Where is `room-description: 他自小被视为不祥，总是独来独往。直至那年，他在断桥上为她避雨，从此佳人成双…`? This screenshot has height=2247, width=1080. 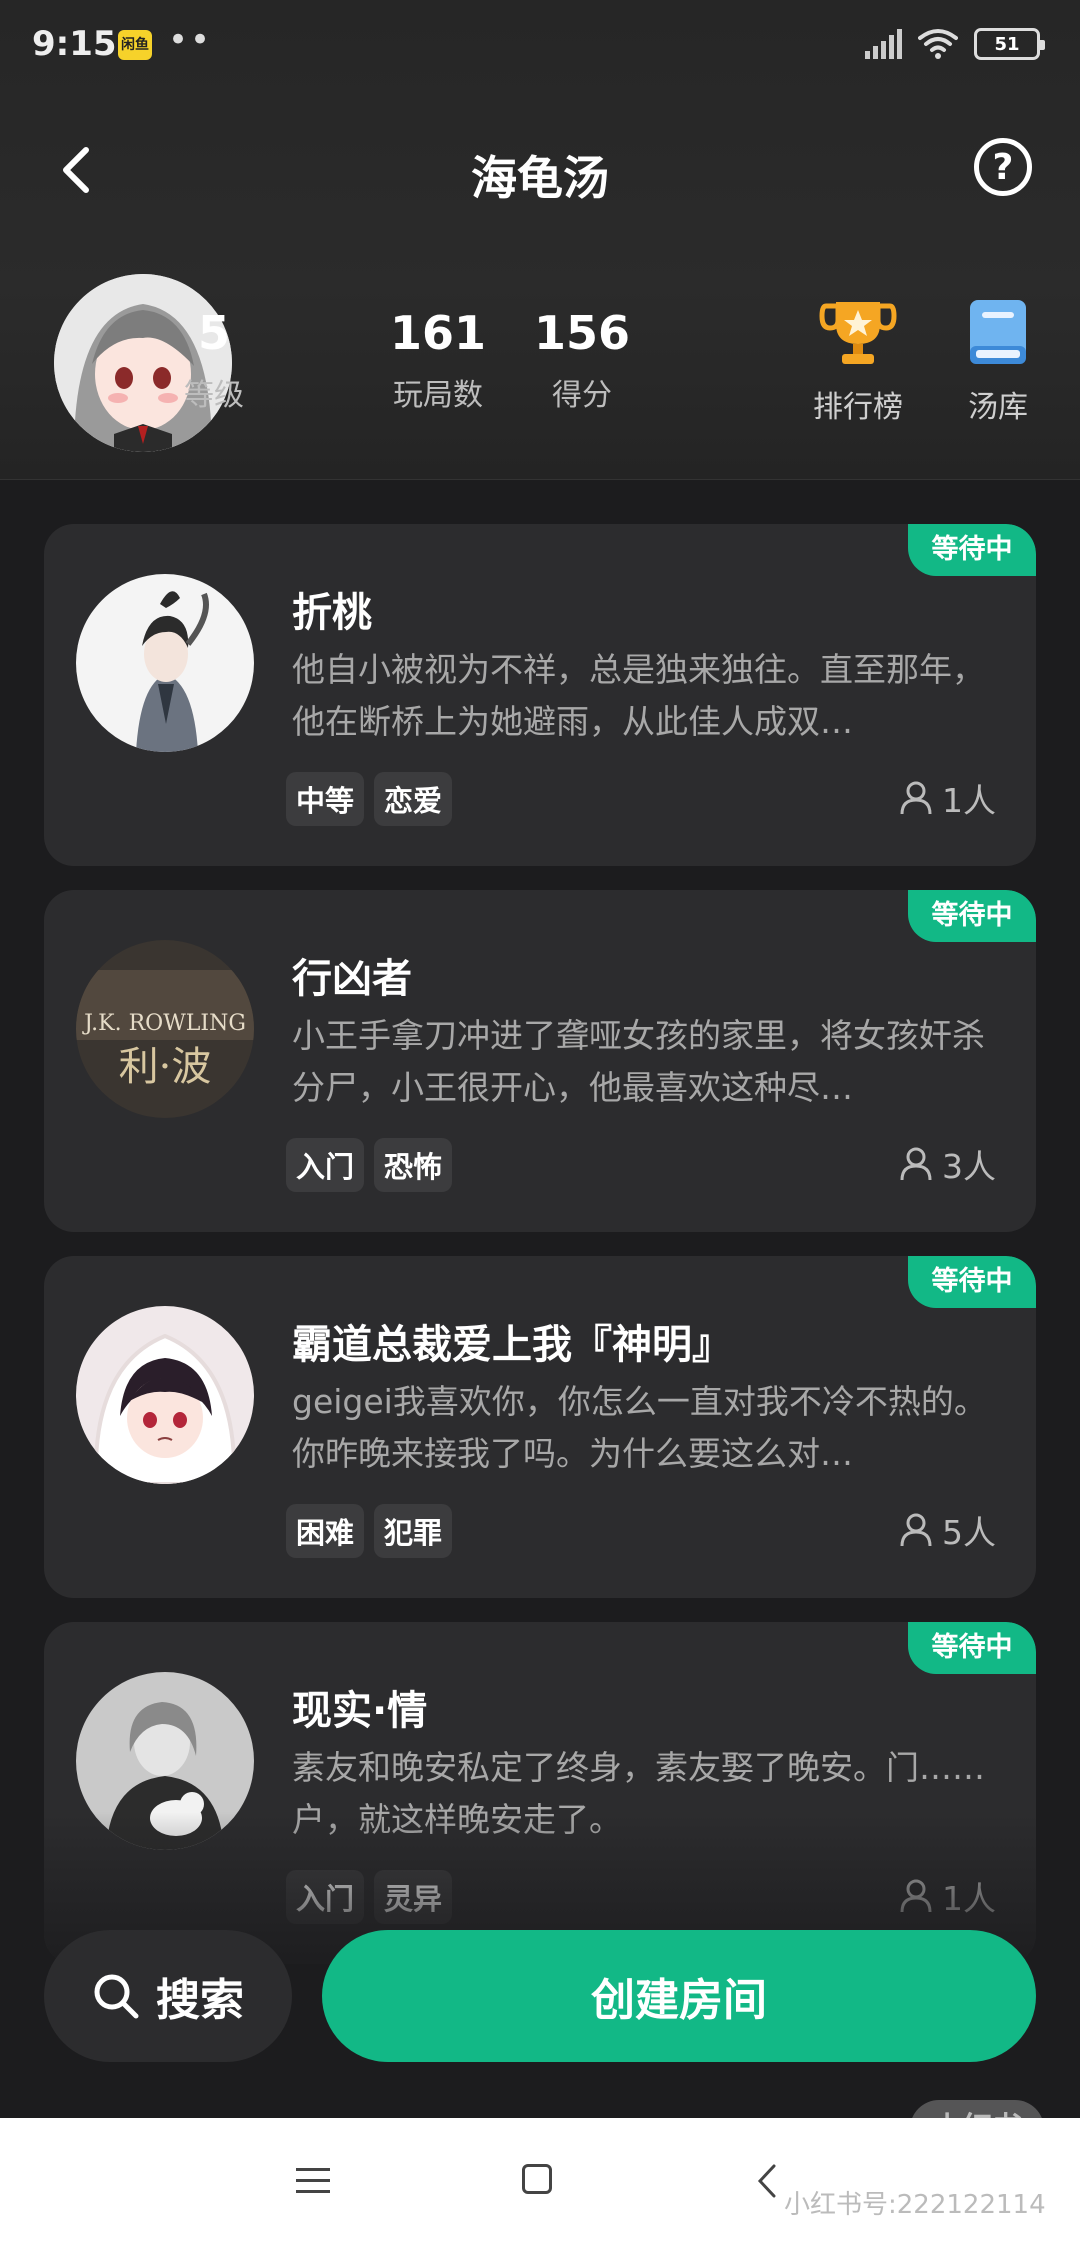
room-description: 他自小被视为不祥，总是独来独往。直至那年，他在断桥上为她避雨，从此佳人成双… is located at coordinates (638, 695).